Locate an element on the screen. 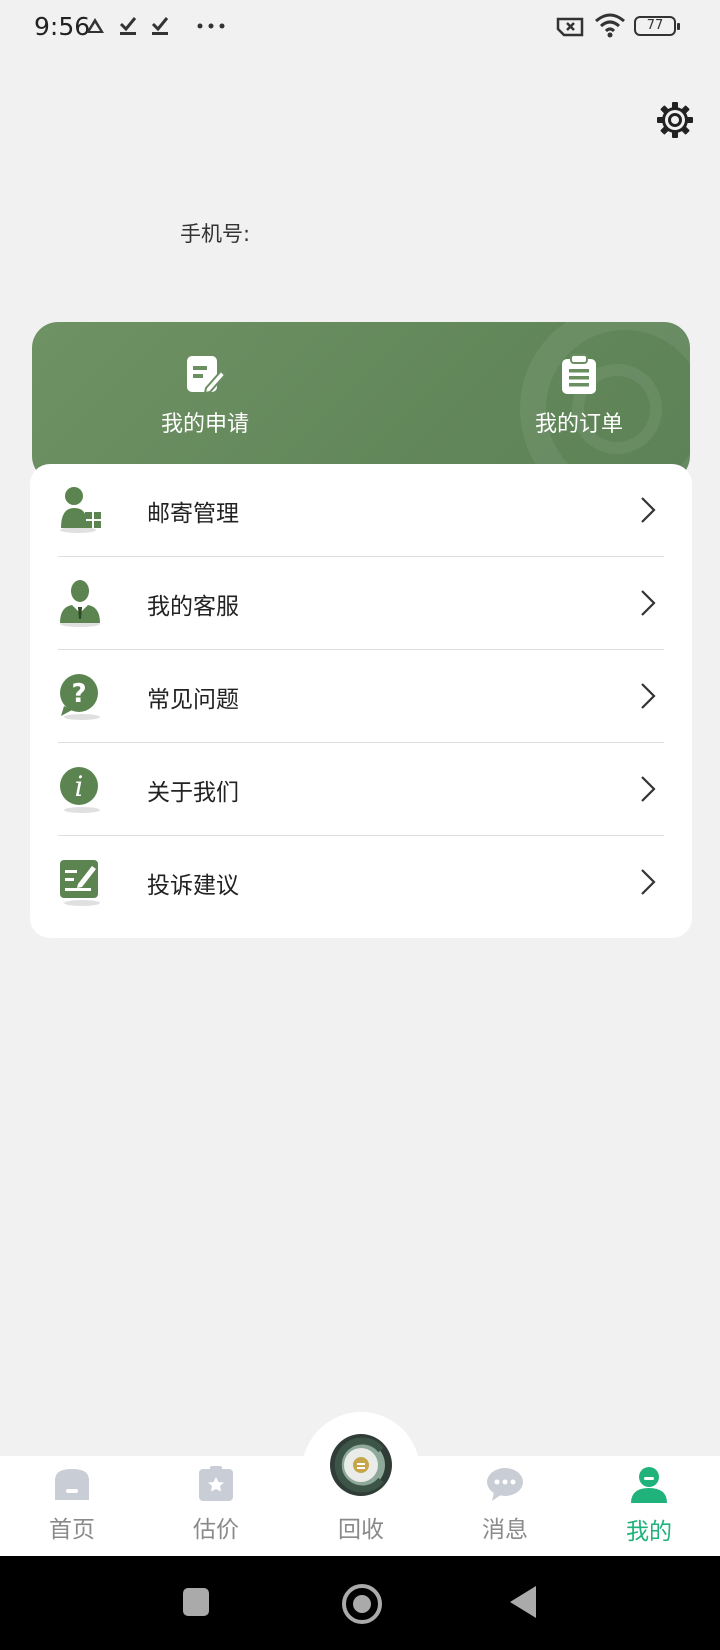  mailing-admin-icon is located at coordinates (80, 510).